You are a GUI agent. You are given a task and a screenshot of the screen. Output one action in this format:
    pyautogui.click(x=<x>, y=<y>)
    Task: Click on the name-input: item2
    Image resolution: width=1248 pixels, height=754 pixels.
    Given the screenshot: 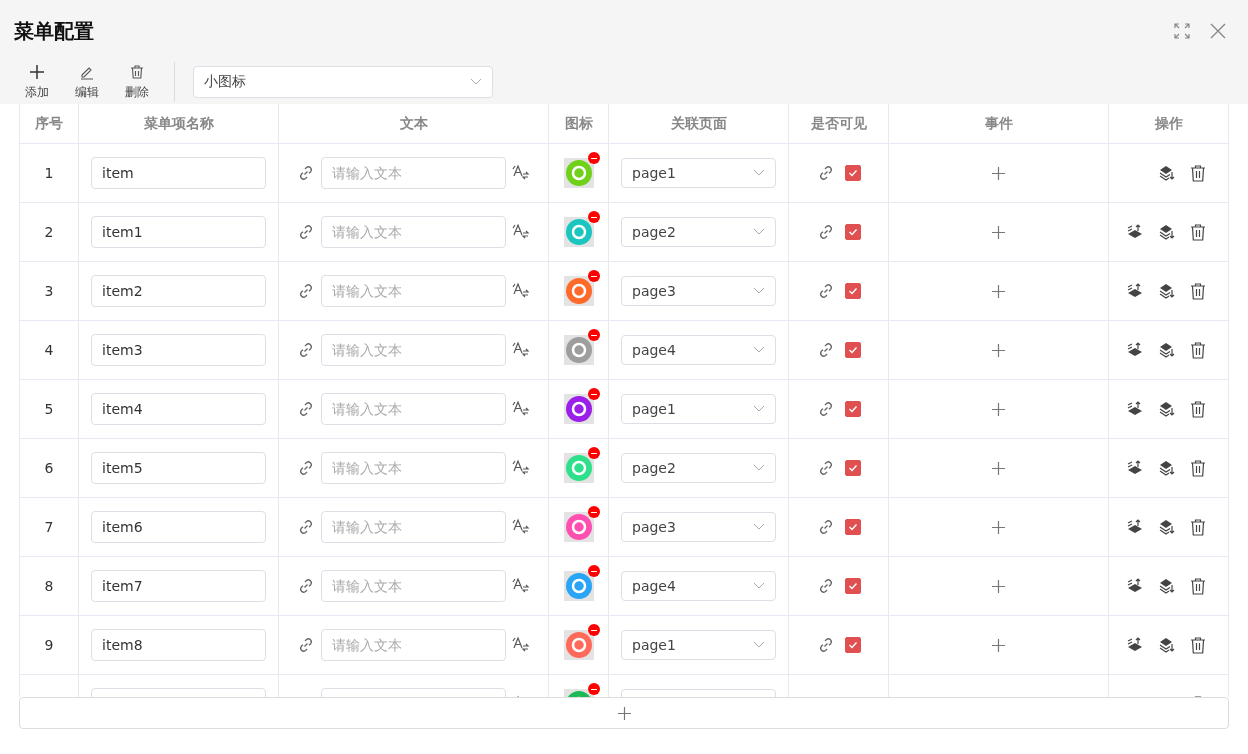 What is the action you would take?
    pyautogui.click(x=178, y=291)
    